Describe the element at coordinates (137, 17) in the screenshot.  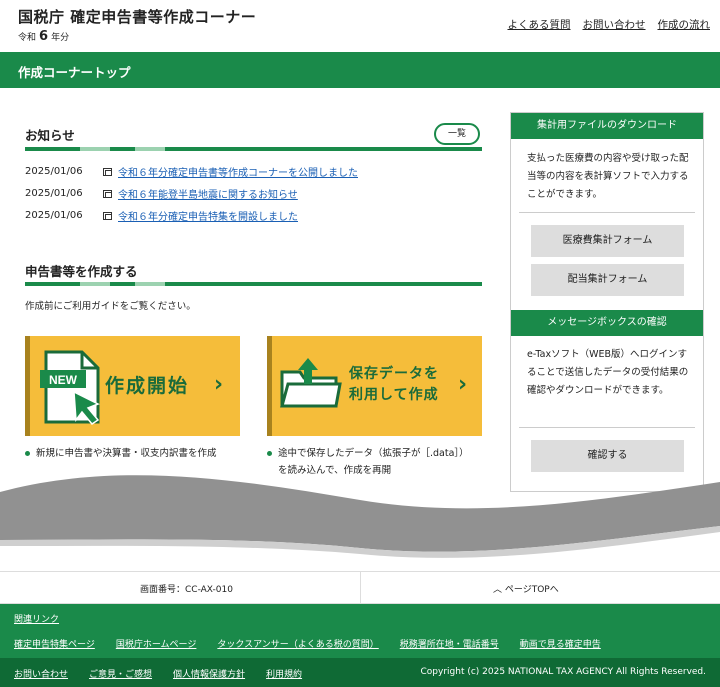
I see `site-title: 国税庁 確定申告書等作成コーナー` at that location.